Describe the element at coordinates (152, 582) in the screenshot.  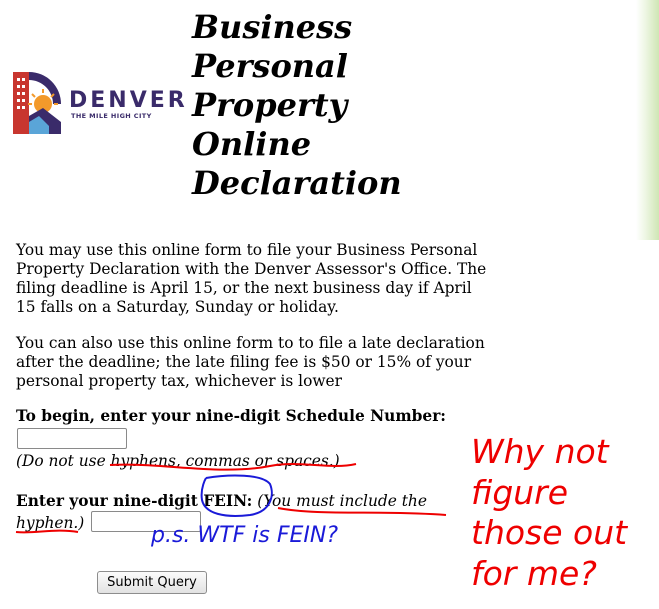
I see `submit-query-button: Submit Query` at that location.